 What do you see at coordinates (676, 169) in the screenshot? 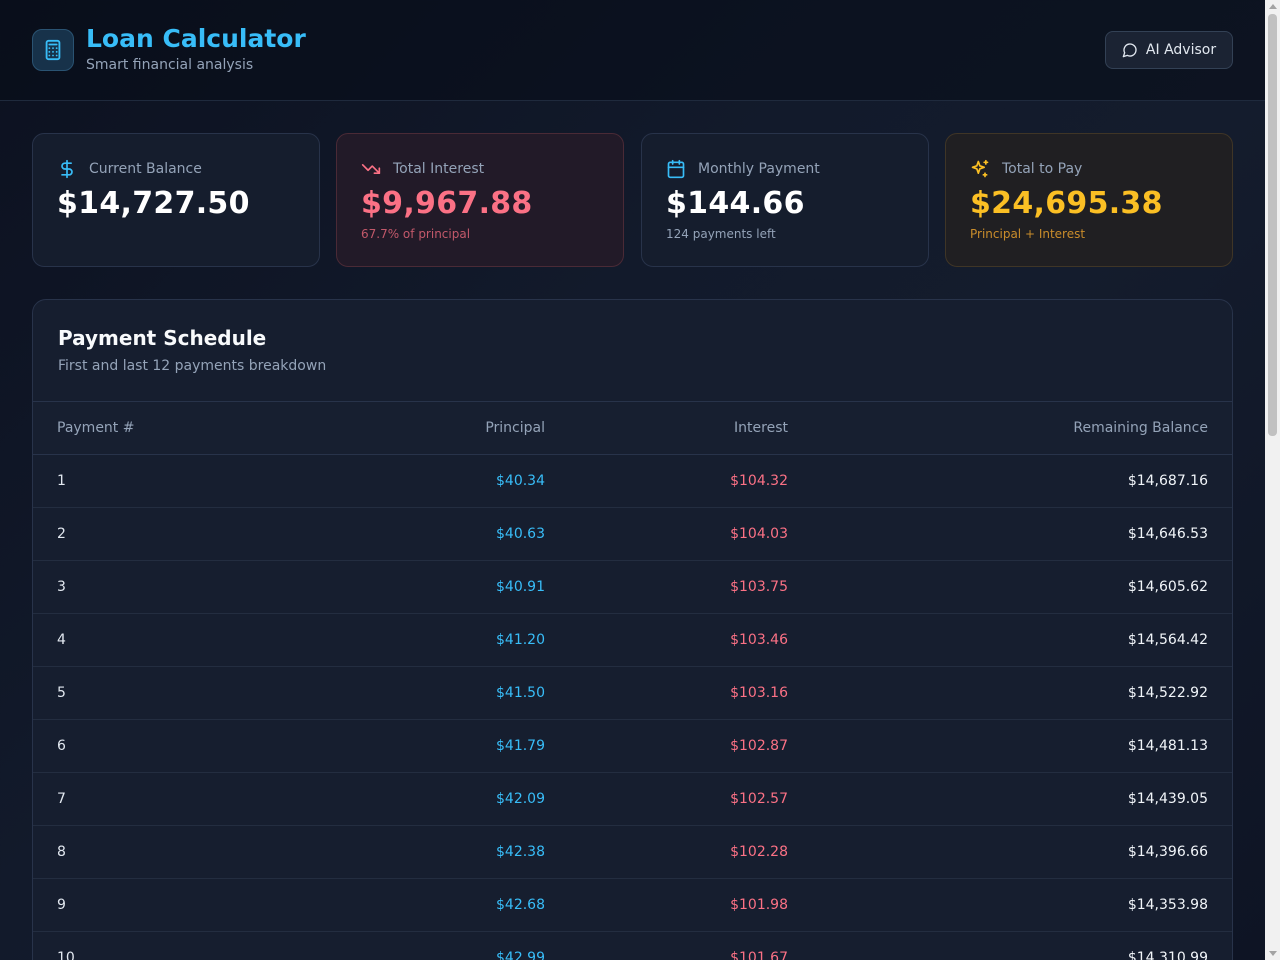
I see `calendar-icon` at bounding box center [676, 169].